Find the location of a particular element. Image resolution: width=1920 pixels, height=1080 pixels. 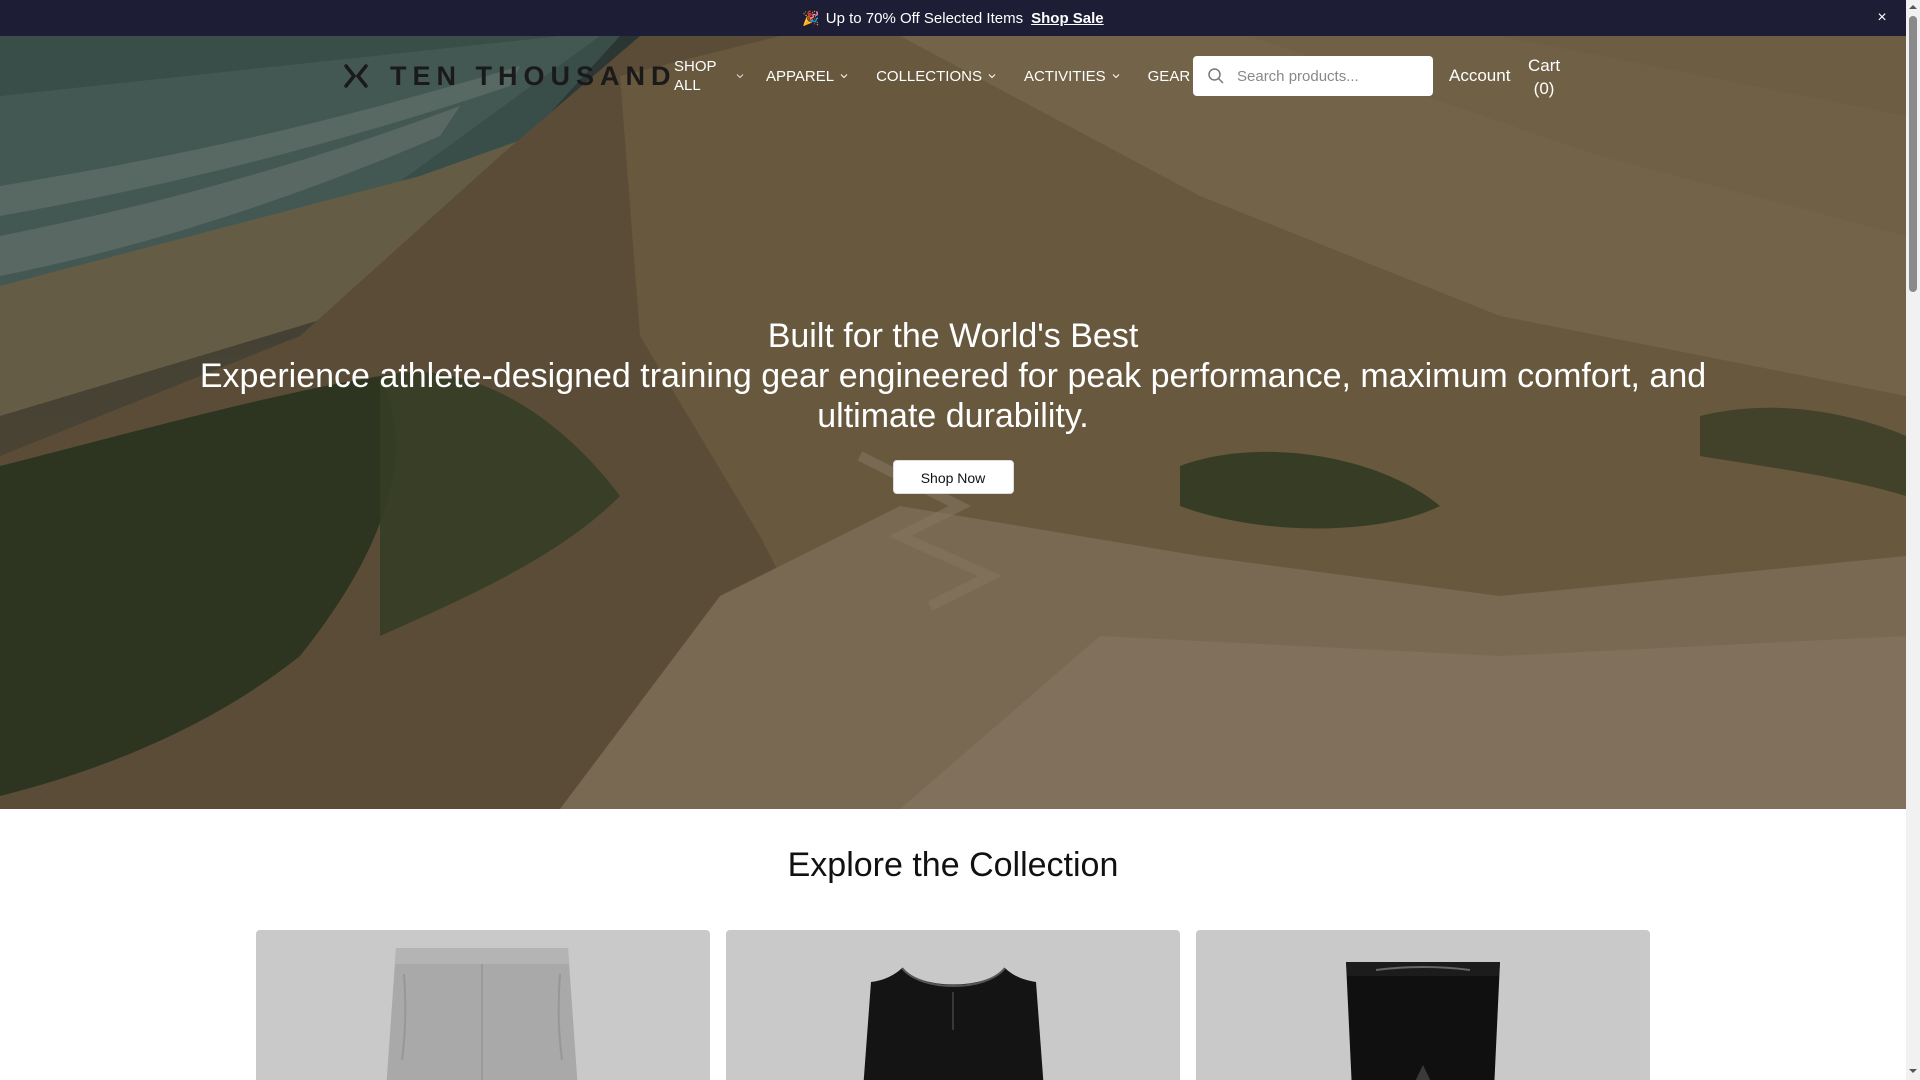

nav-item-apparel: APPAREL is located at coordinates (807, 76).